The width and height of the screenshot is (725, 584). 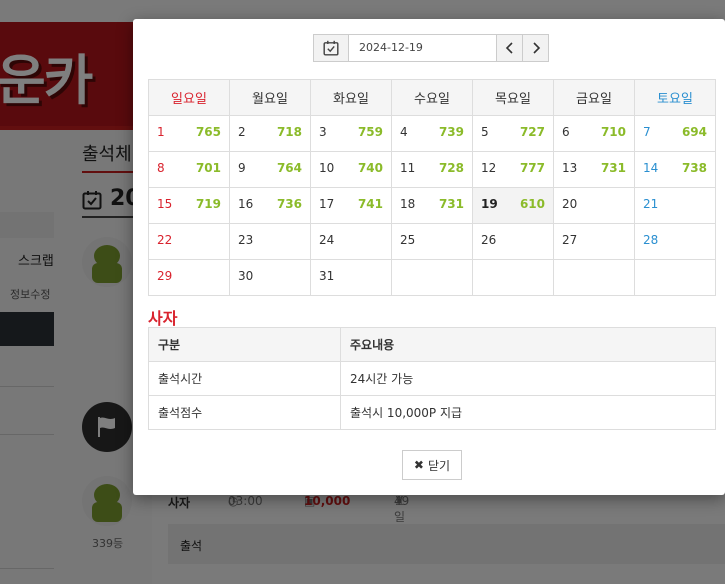 What do you see at coordinates (244, 378) in the screenshot?
I see `info-cell: 출석시간` at bounding box center [244, 378].